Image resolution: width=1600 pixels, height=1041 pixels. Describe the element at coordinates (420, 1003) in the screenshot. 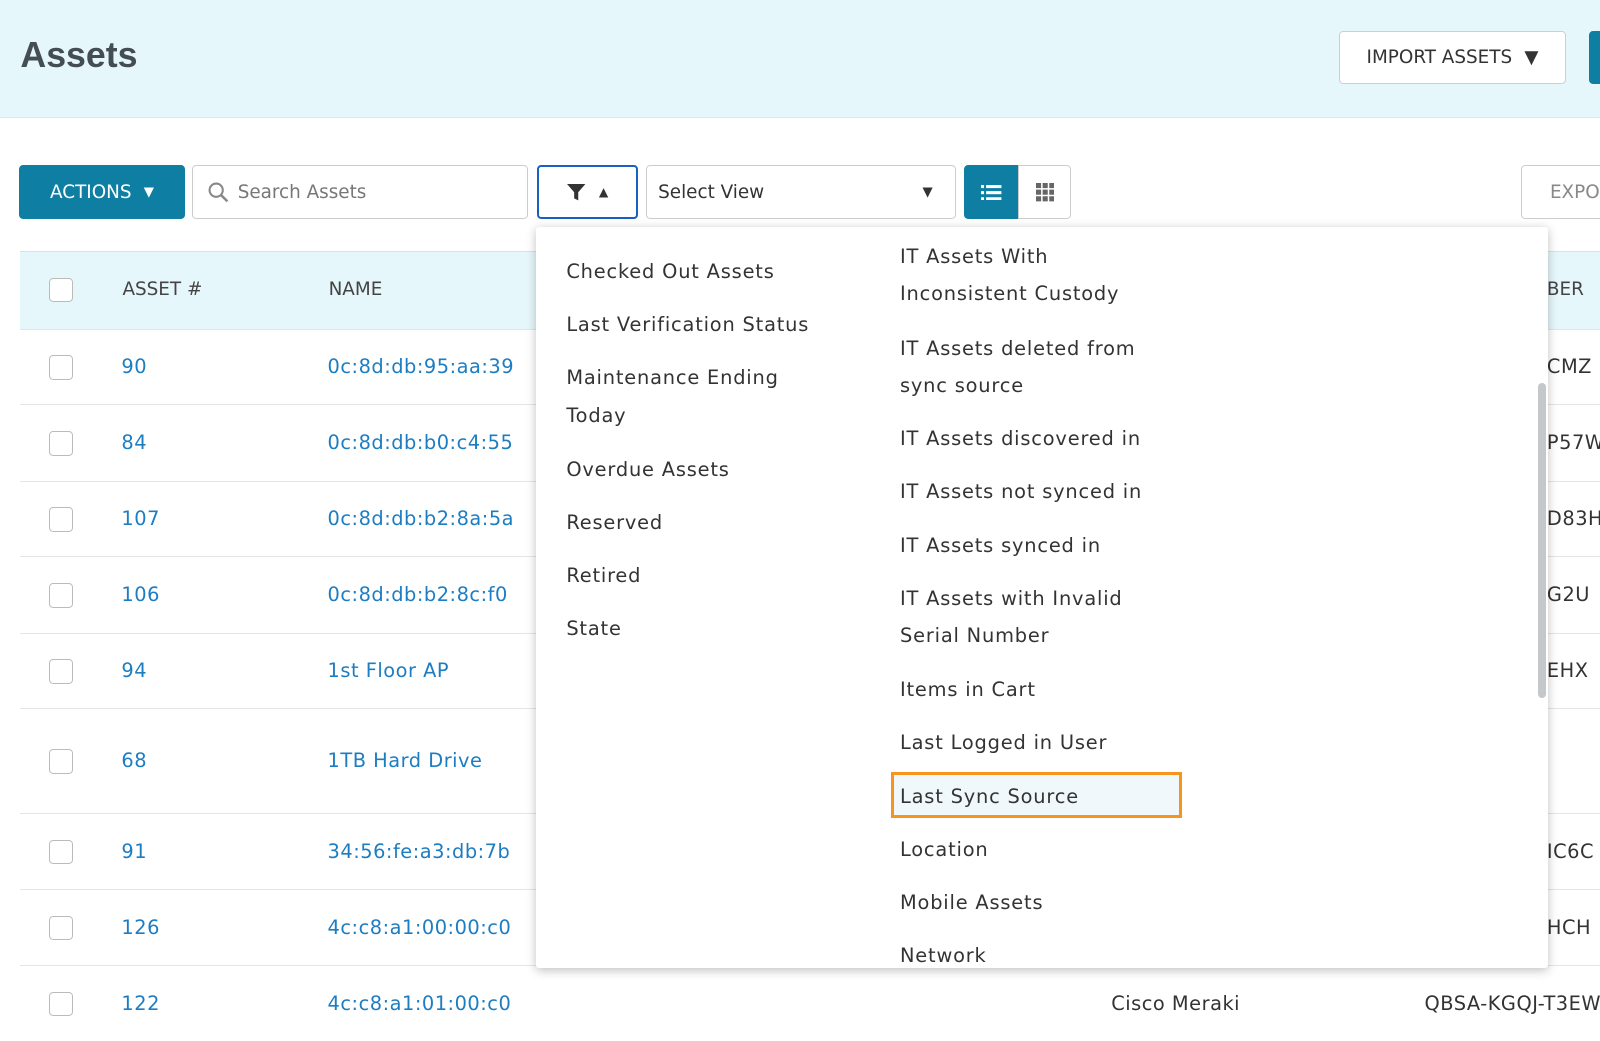

I see `asset-name-link: 4c:c8:a1:01:00:c0` at that location.